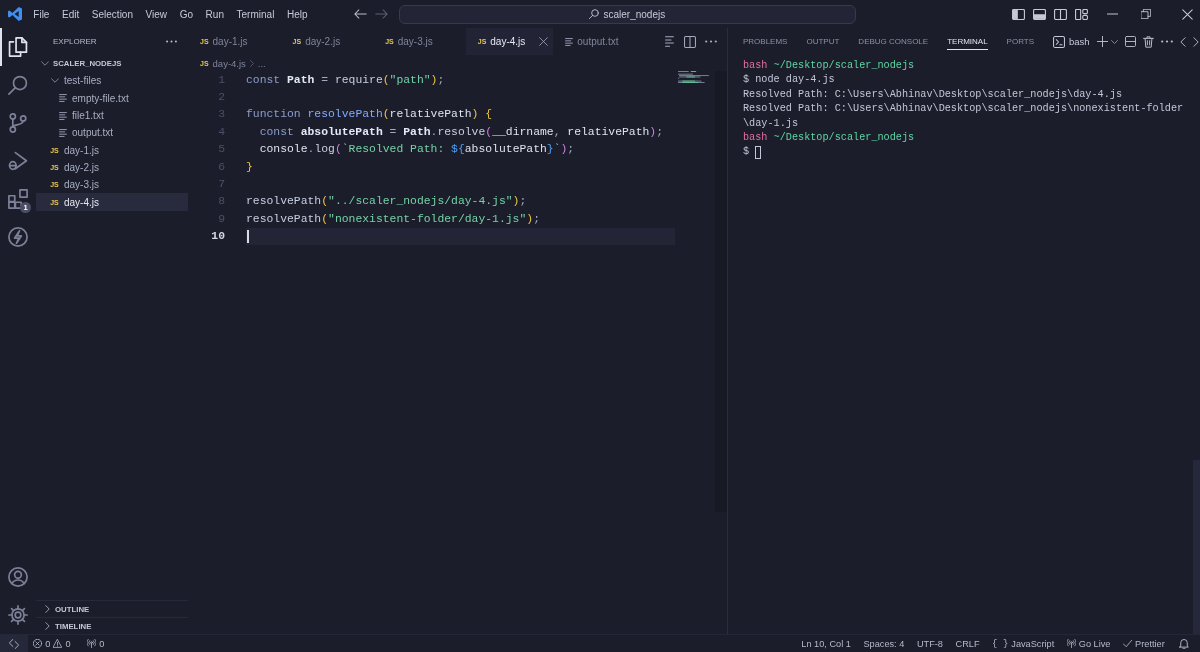 The image size is (1200, 652). I want to click on split-panel-icon, so click(1130, 41).